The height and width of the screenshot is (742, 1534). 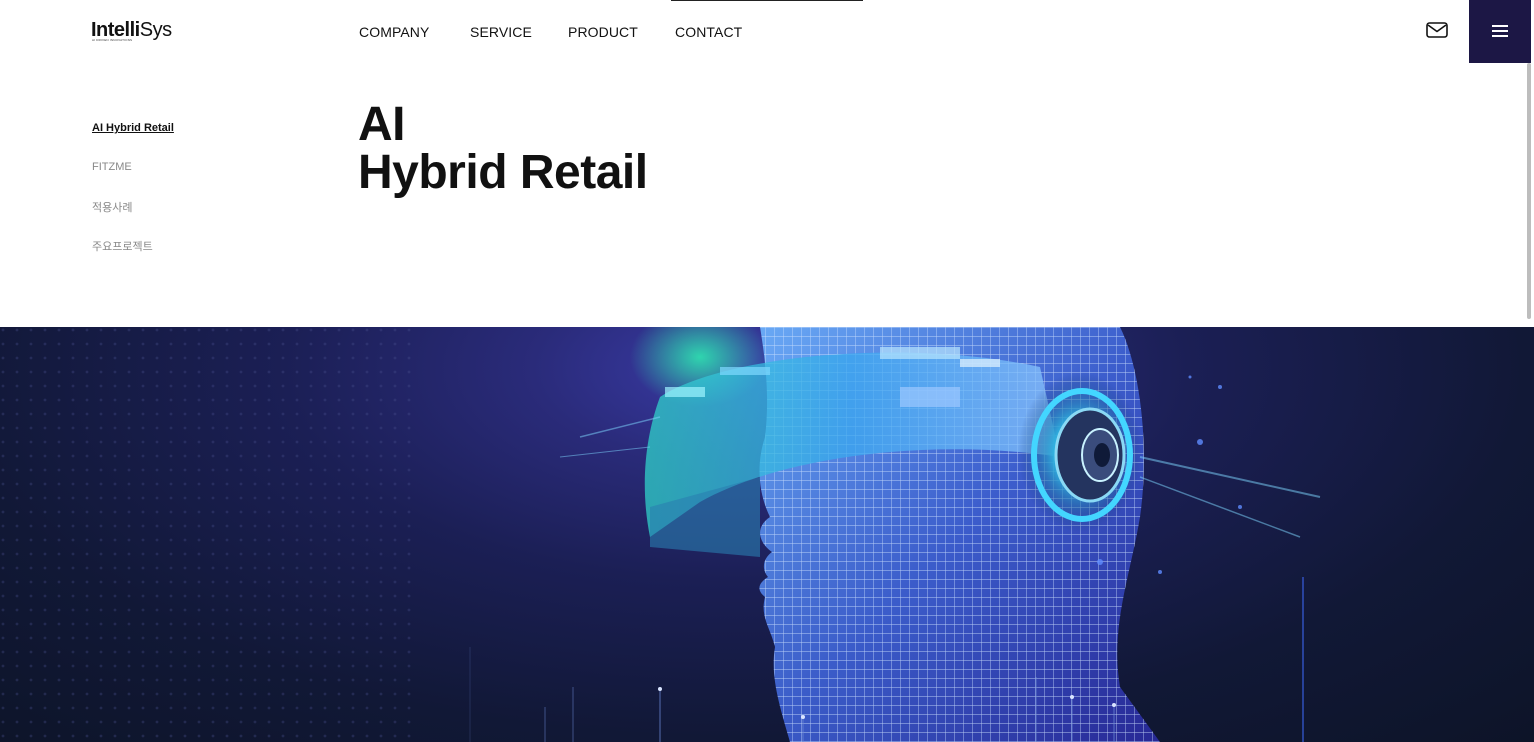 I want to click on page-title-line-2: Hybrid Retail, so click(x=503, y=172).